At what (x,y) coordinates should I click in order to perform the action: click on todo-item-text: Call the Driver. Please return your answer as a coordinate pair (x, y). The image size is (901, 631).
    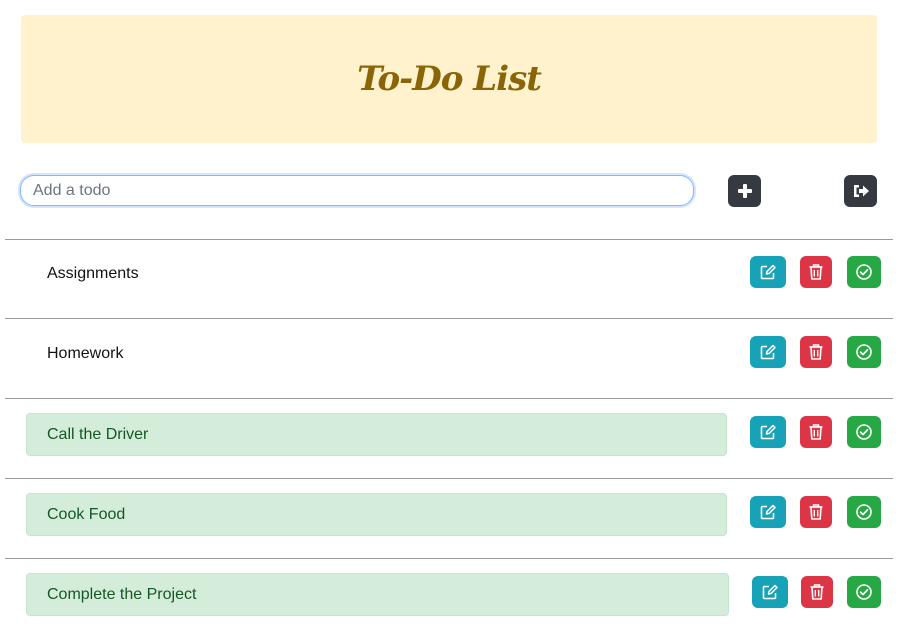
    Looking at the image, I should click on (98, 434).